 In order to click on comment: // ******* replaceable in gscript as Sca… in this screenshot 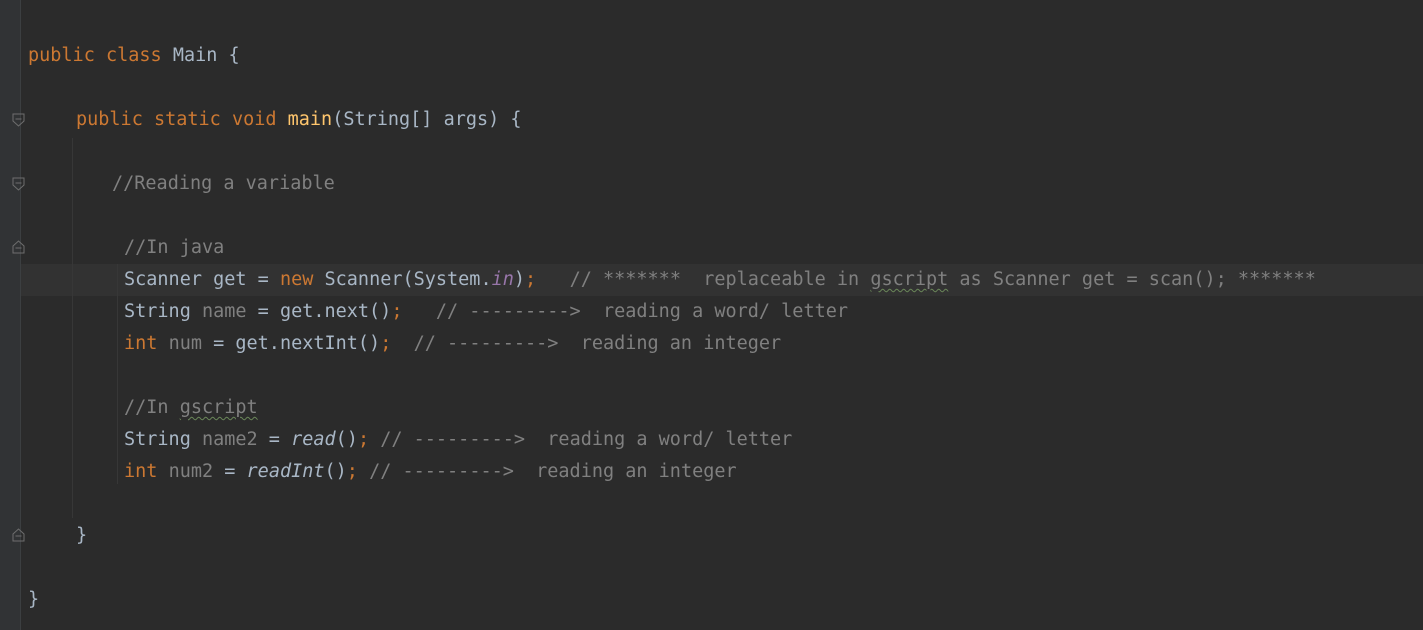, I will do `click(943, 279)`.